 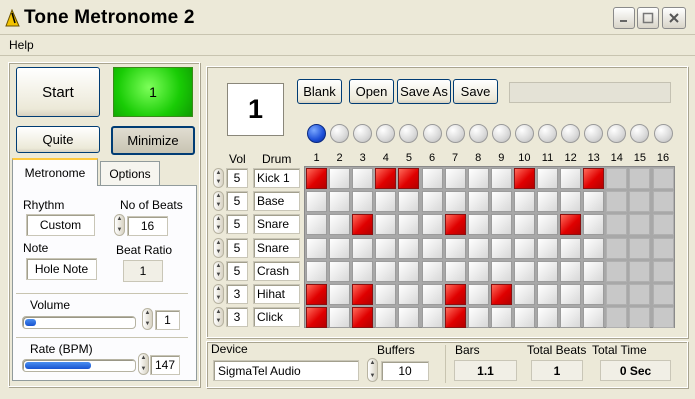 I want to click on beats-field: 16, so click(x=147, y=226).